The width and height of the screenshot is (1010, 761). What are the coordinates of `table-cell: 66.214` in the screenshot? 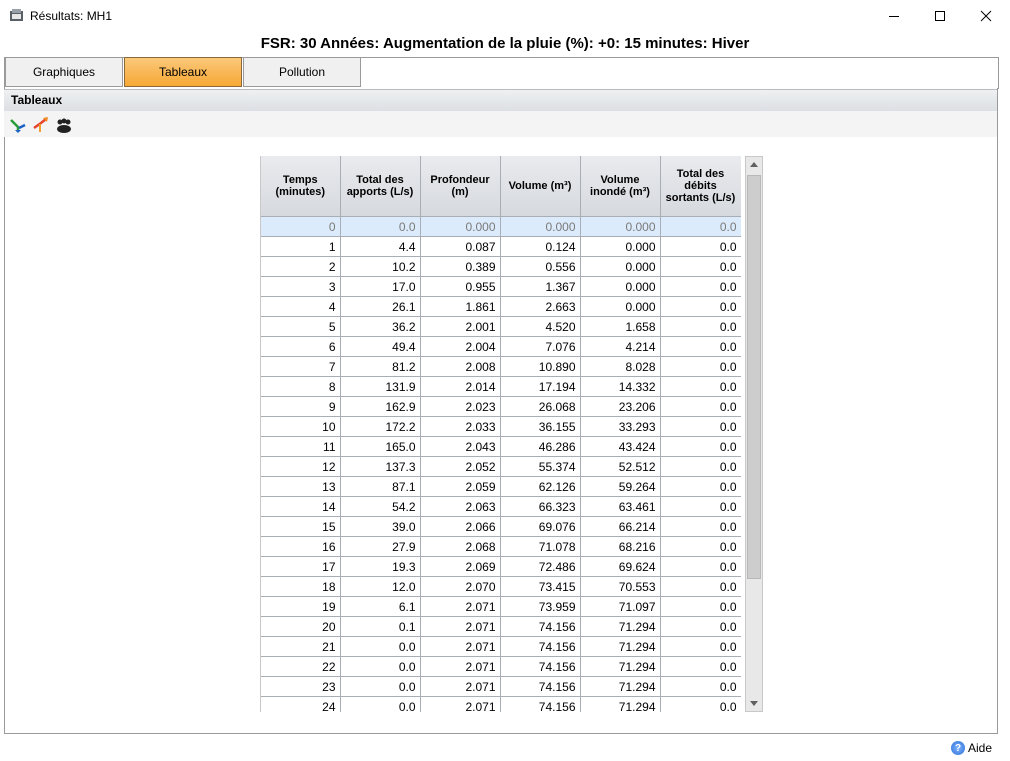 It's located at (620, 526).